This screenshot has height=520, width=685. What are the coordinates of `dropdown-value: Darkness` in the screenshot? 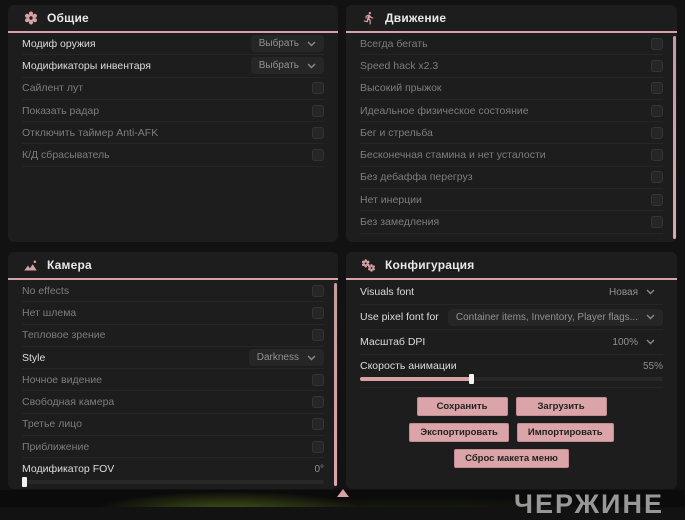 It's located at (277, 358).